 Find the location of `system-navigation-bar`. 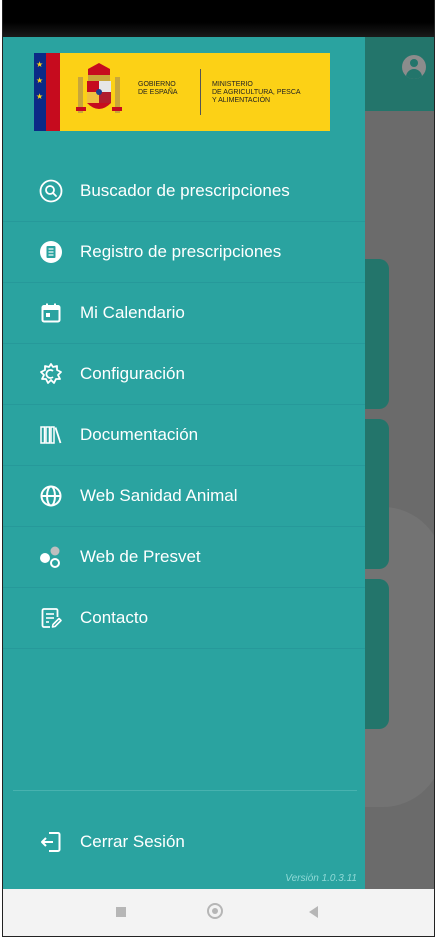

system-navigation-bar is located at coordinates (218, 912).